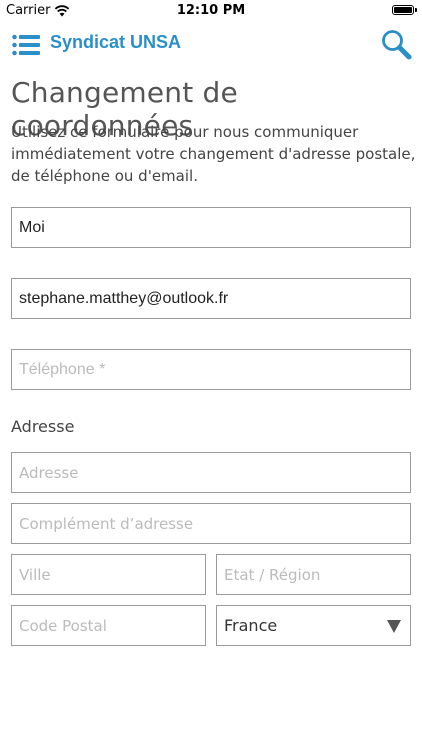  I want to click on dropdown-arrow-icon, so click(394, 626).